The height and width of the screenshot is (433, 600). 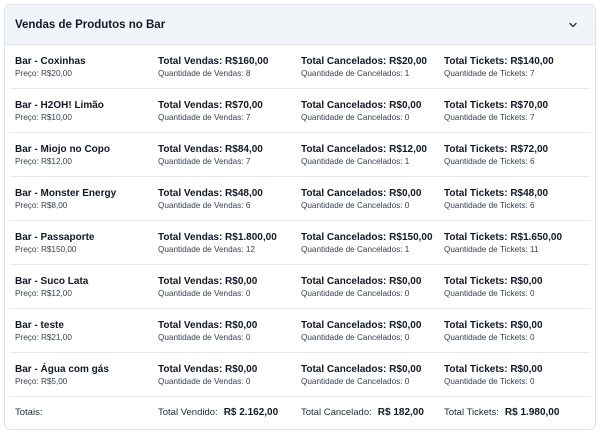 What do you see at coordinates (471, 412) in the screenshot?
I see `total-tickets-label: Total Tickets:` at bounding box center [471, 412].